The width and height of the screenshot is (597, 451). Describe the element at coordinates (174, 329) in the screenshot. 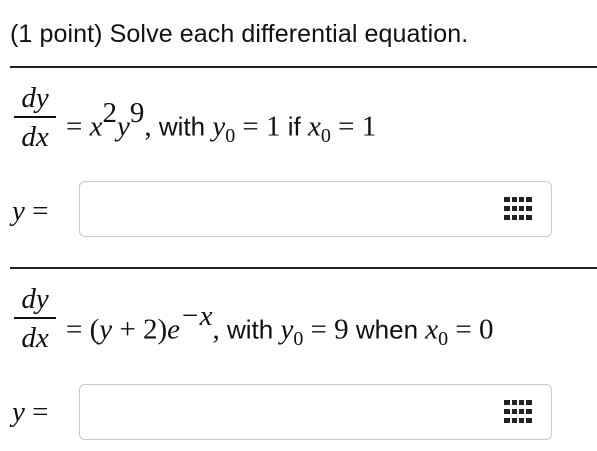

I see `var-e: e` at that location.